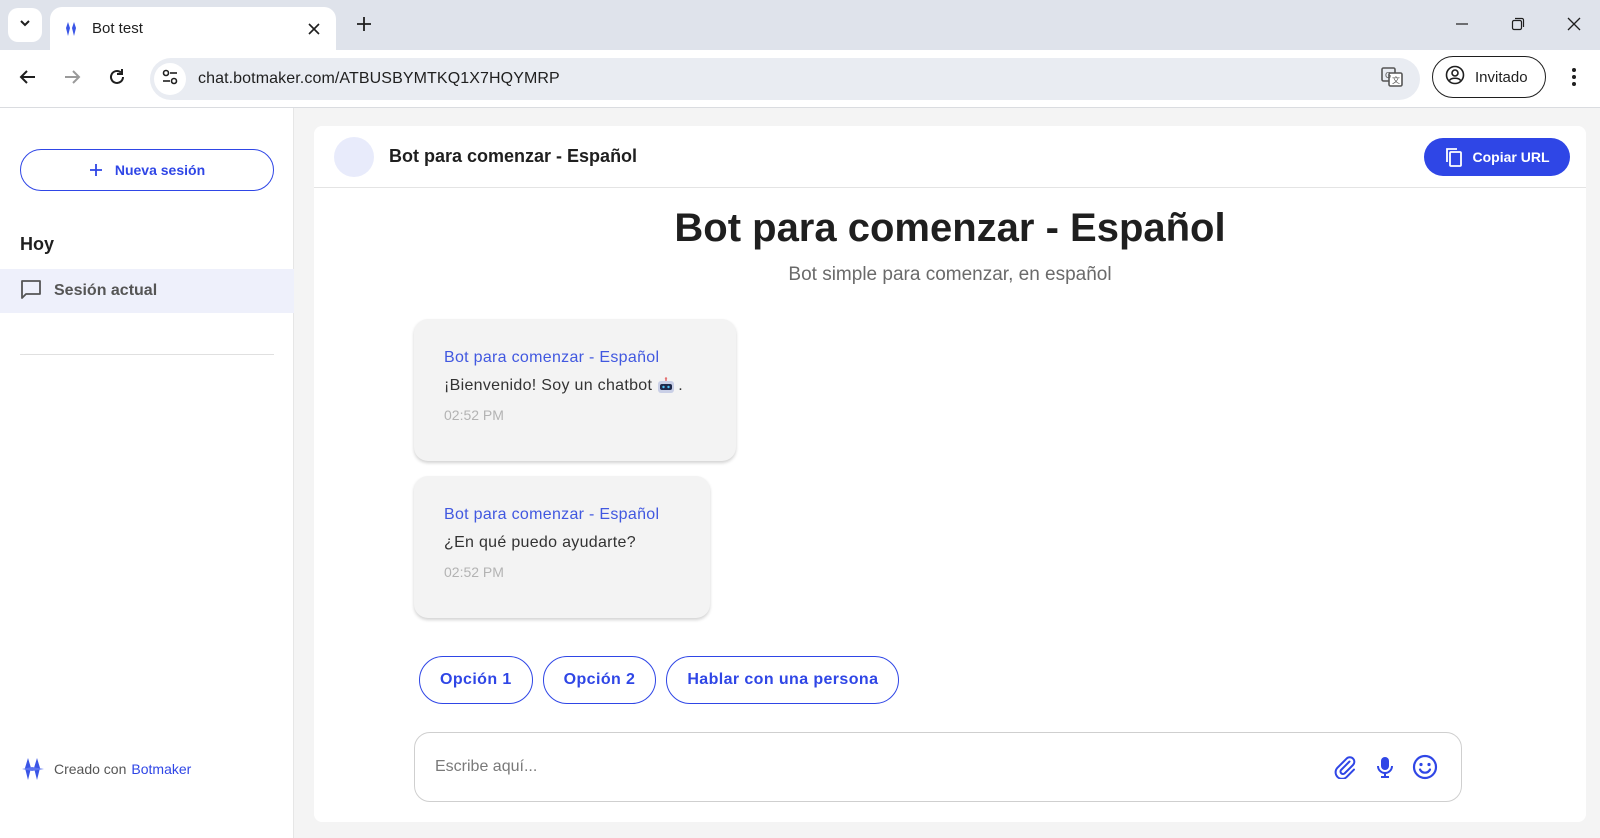 The width and height of the screenshot is (1600, 838). I want to click on minimize-icon, so click(1462, 26).